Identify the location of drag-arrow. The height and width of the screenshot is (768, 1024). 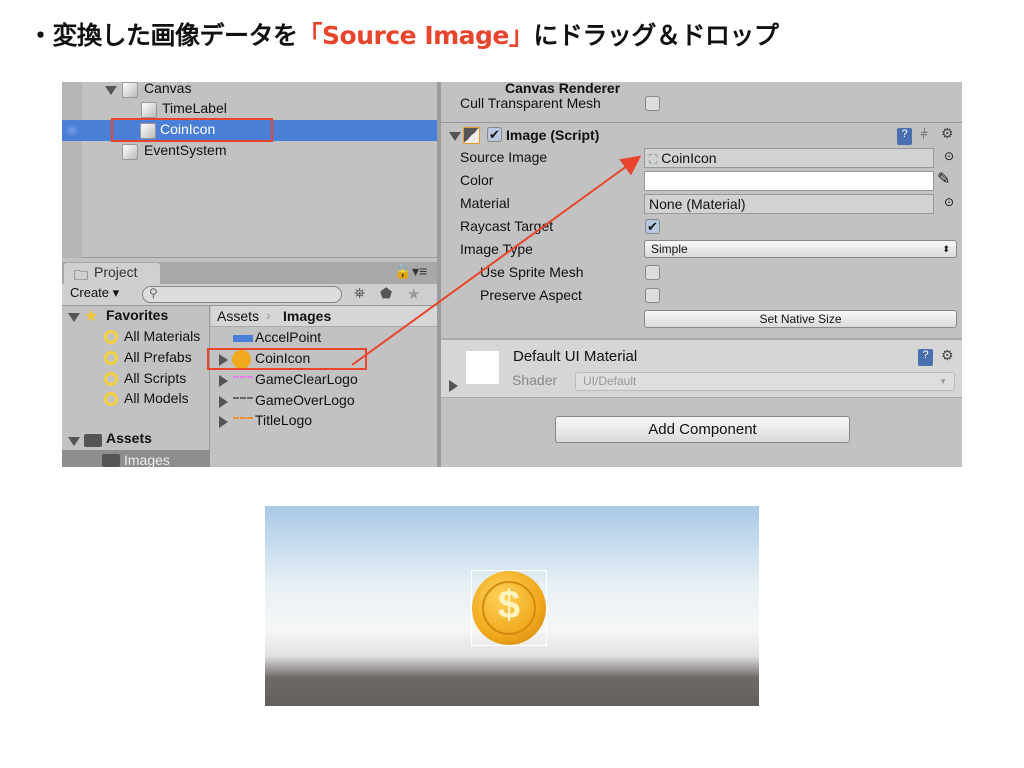
(496, 260).